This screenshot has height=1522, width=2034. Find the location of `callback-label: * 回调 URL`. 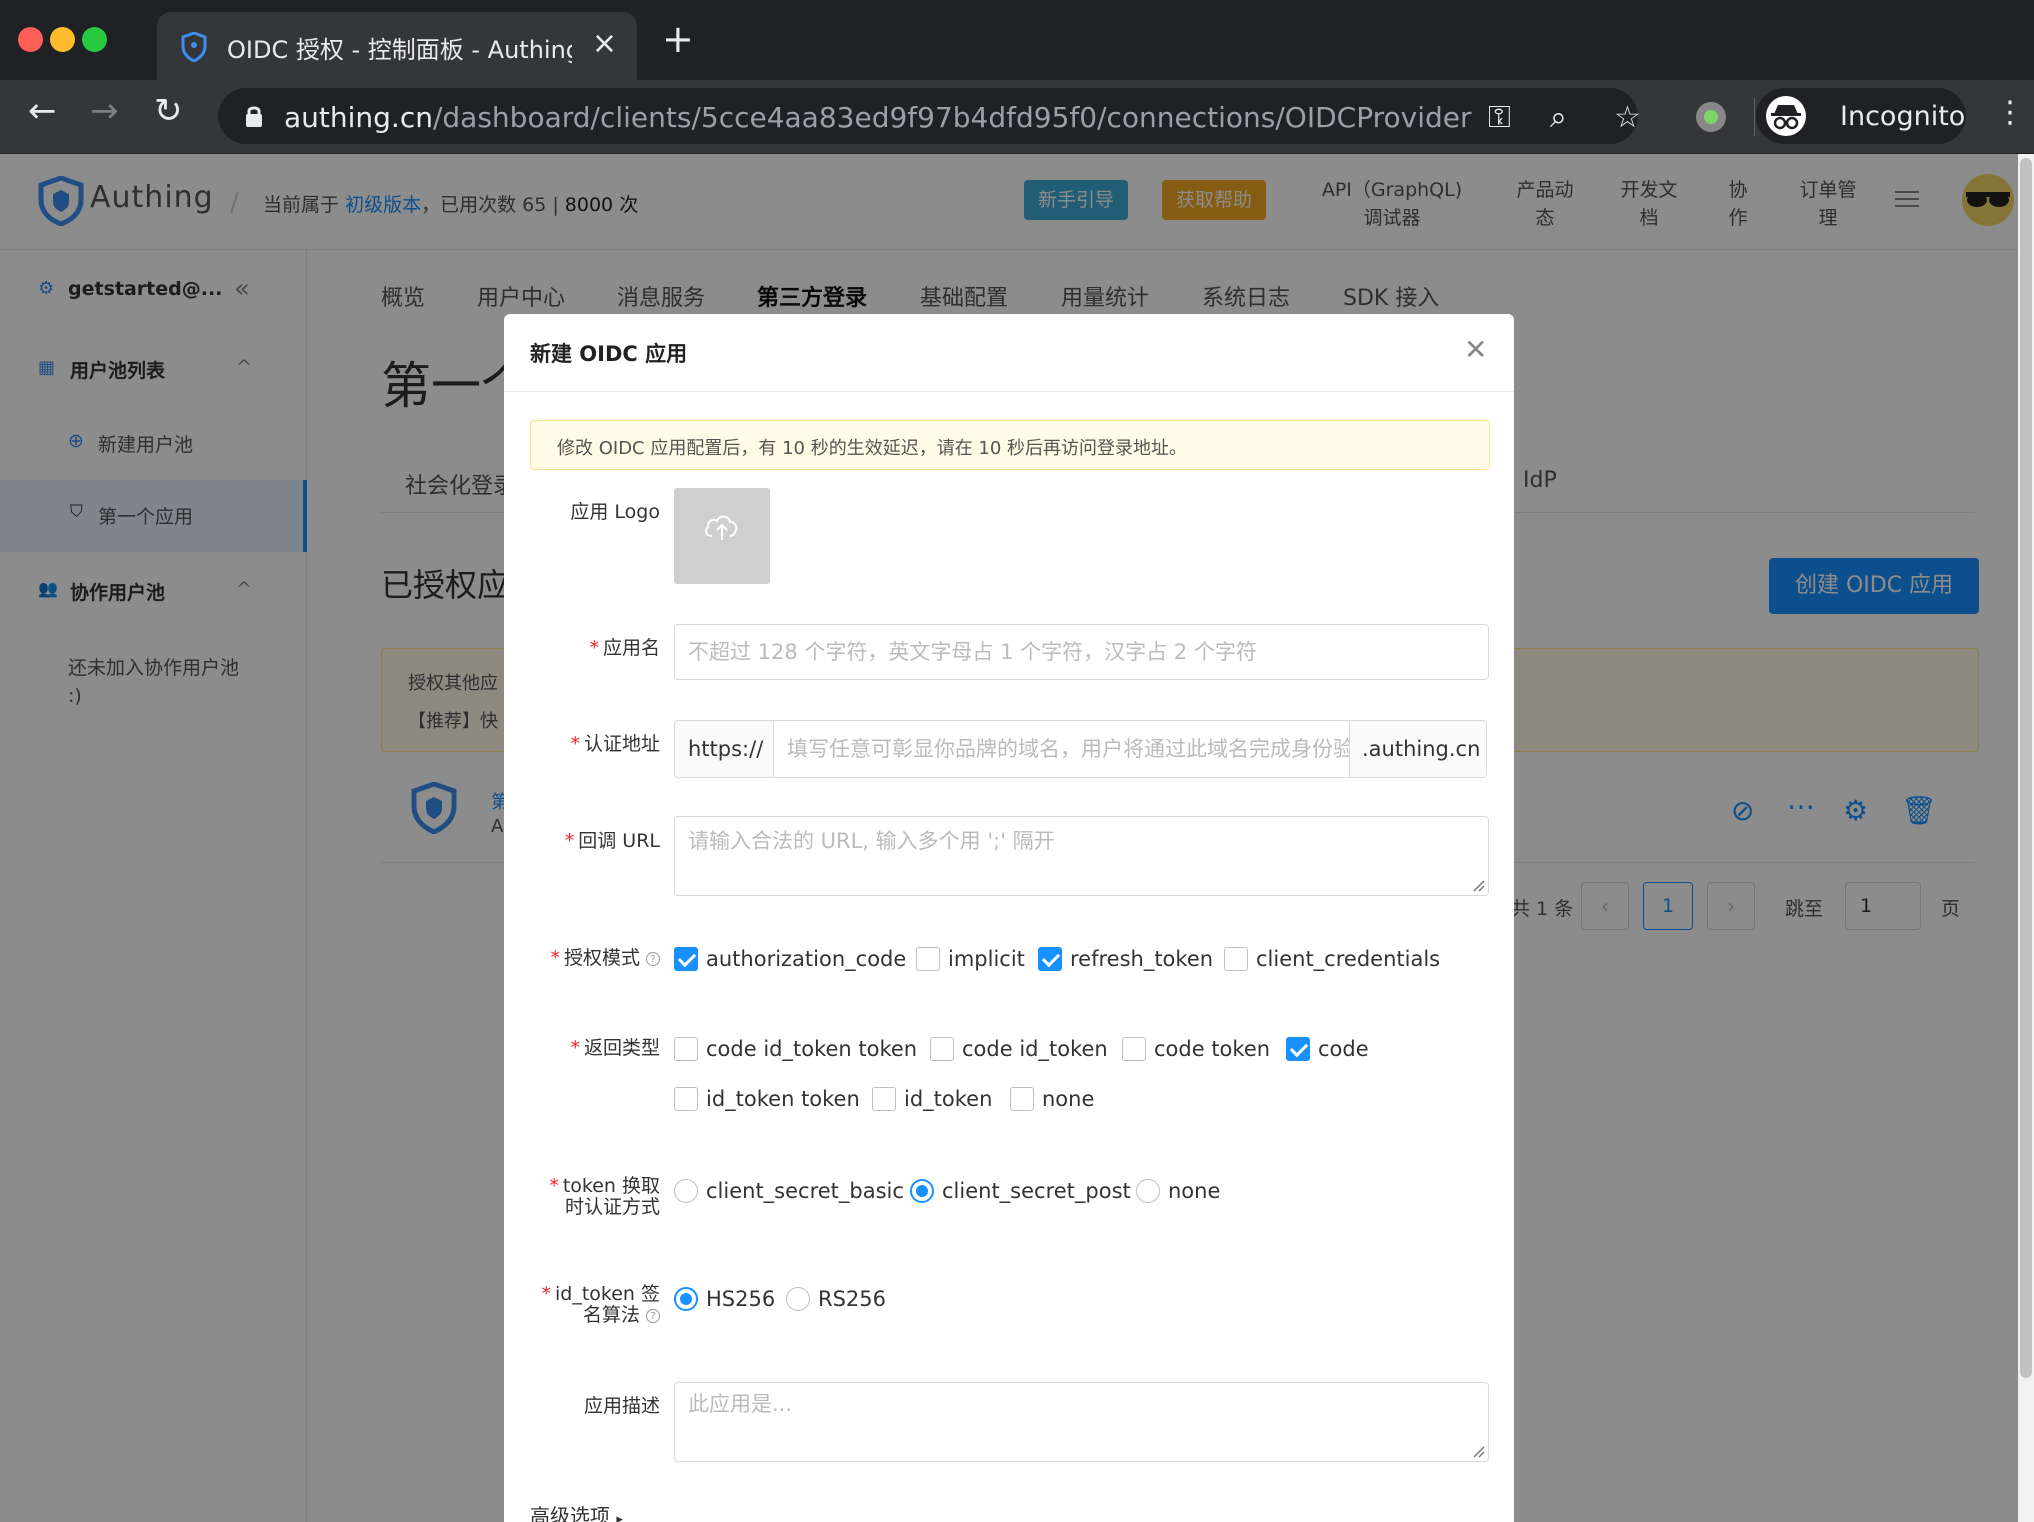

callback-label: * 回调 URL is located at coordinates (612, 841).